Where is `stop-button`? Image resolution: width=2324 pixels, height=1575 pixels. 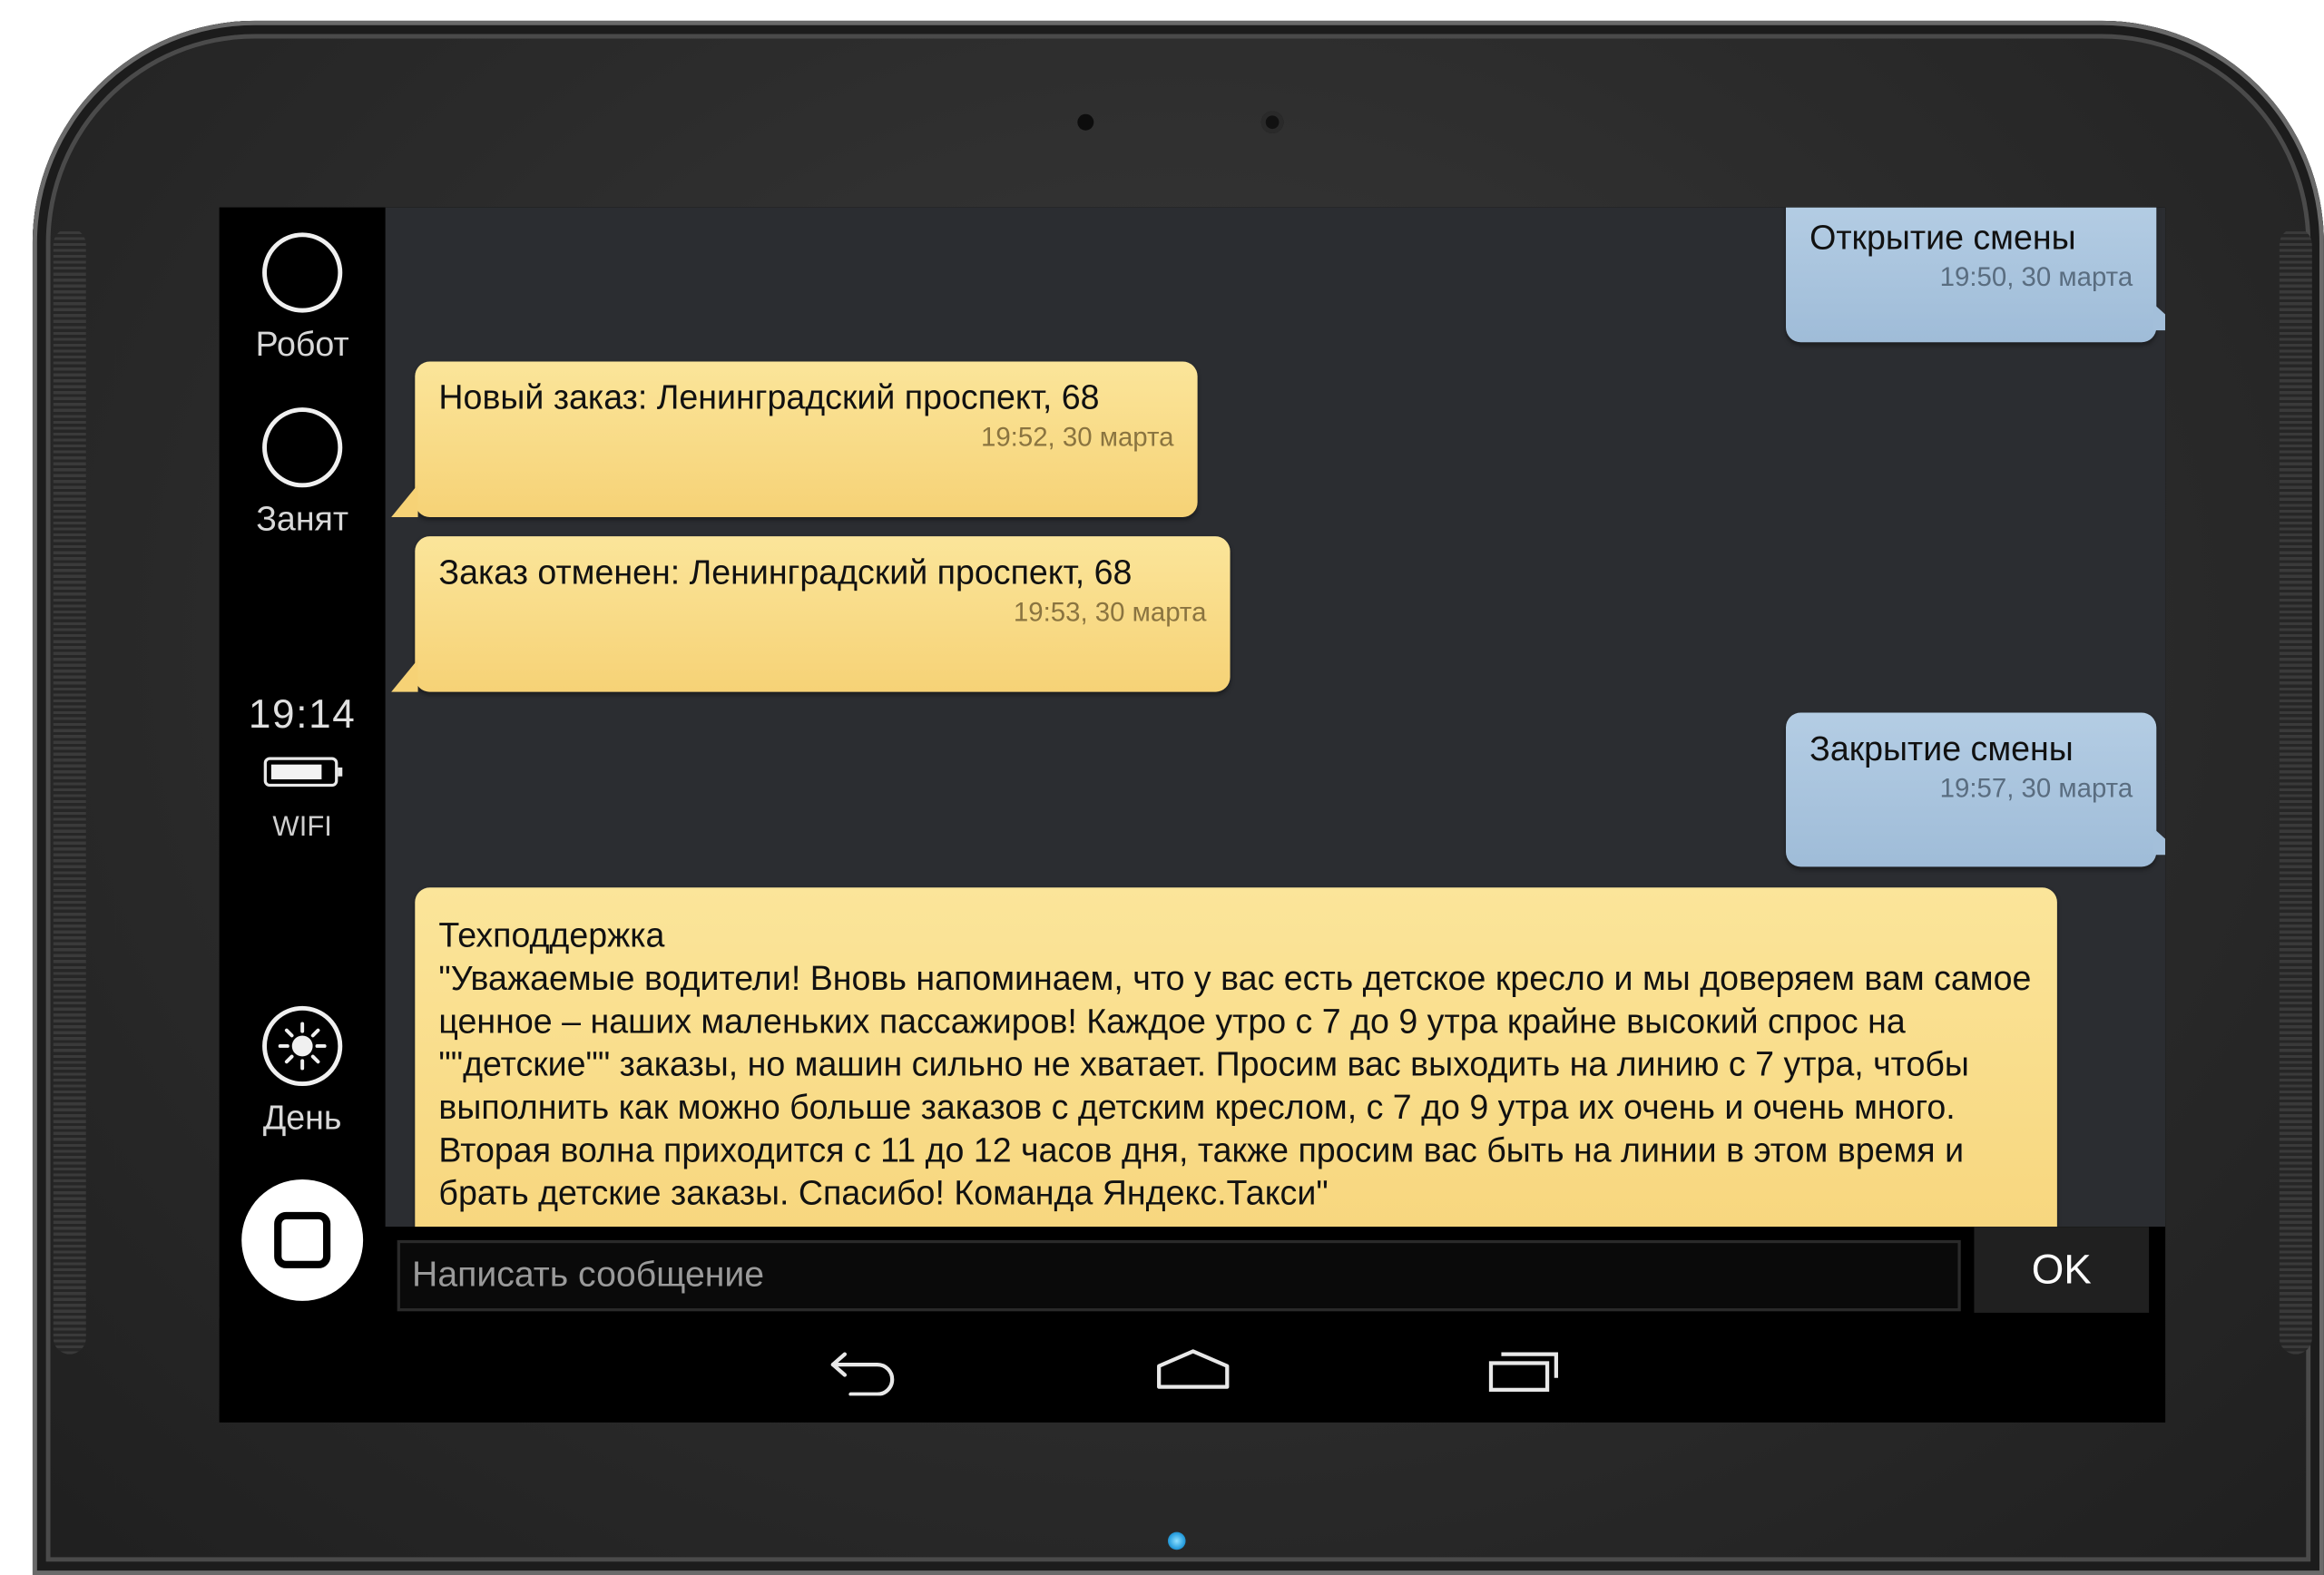
stop-button is located at coordinates (302, 1240).